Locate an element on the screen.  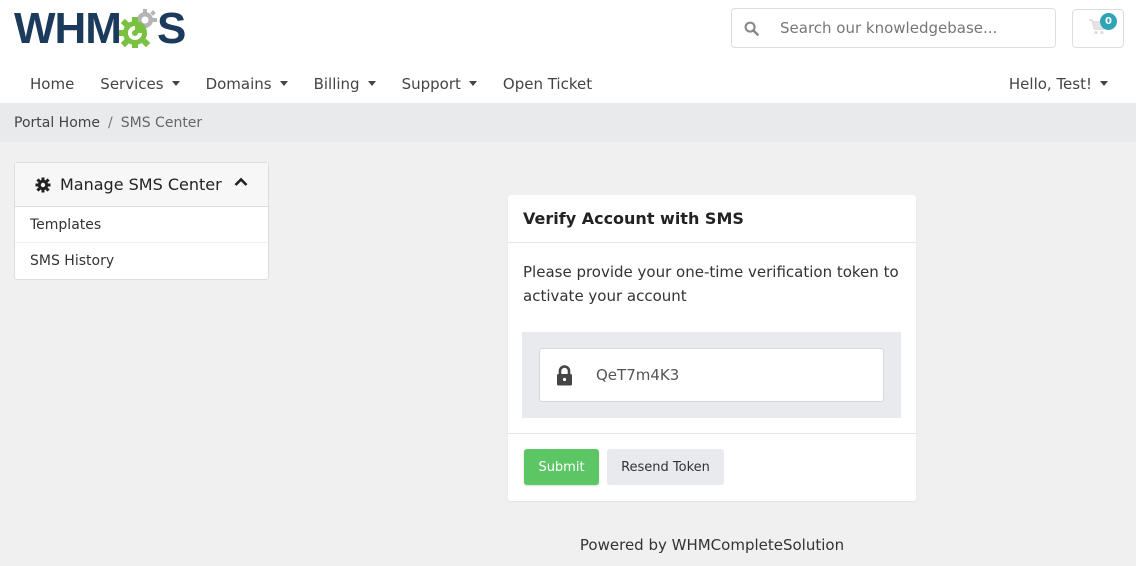
cart-count-badge: 0 is located at coordinates (1108, 21).